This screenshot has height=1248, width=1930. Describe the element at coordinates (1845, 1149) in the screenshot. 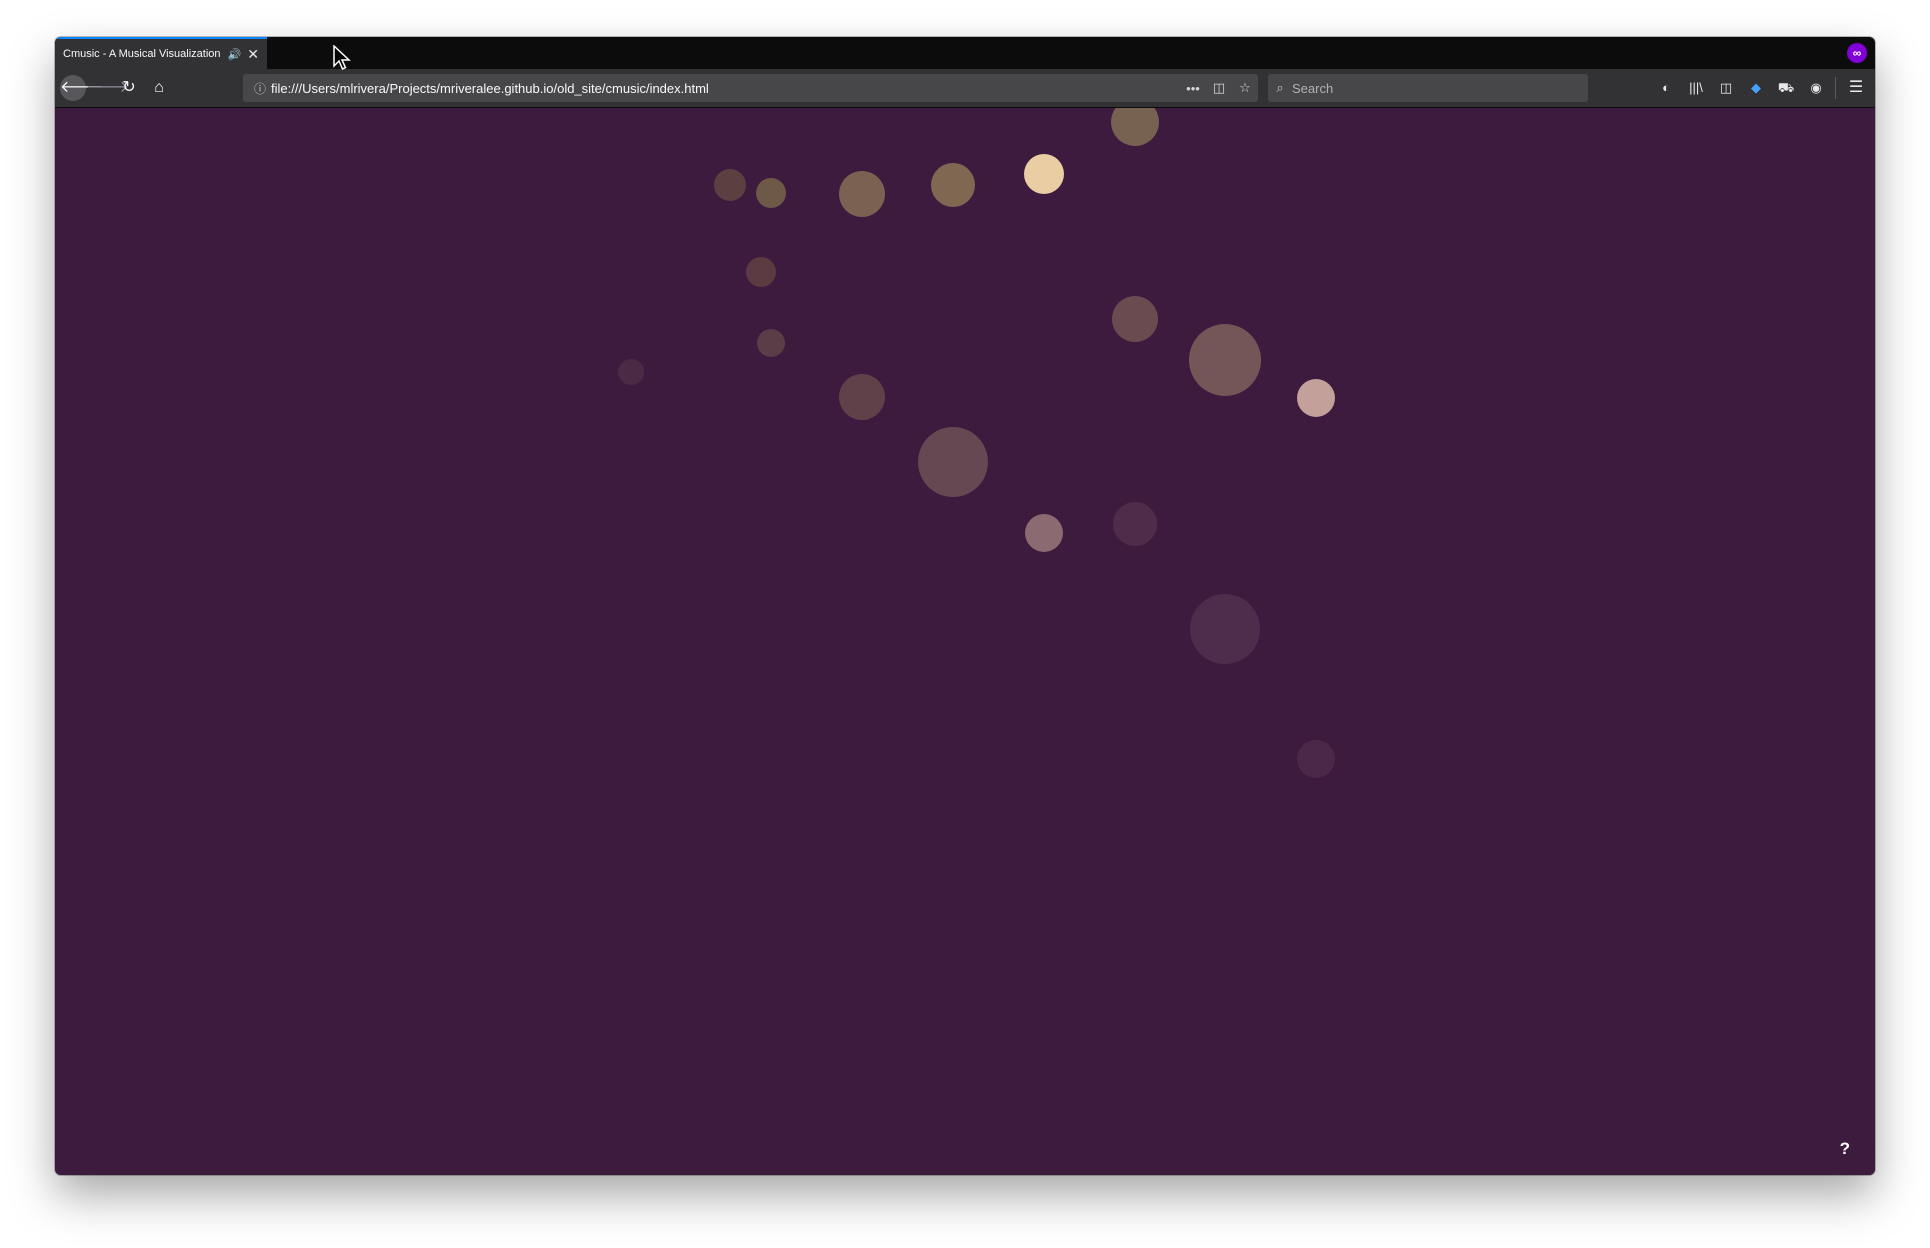

I see `help-button: ?` at that location.